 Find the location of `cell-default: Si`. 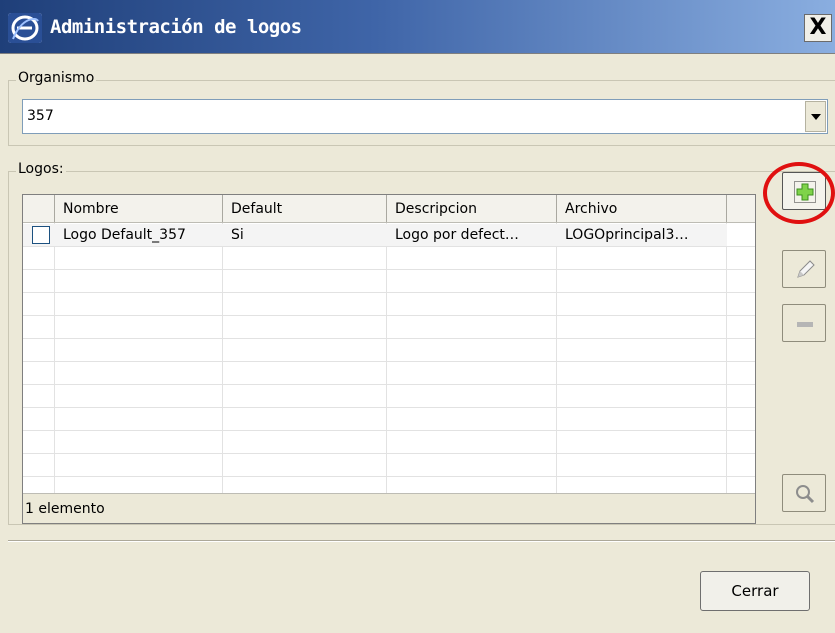

cell-default: Si is located at coordinates (237, 235).